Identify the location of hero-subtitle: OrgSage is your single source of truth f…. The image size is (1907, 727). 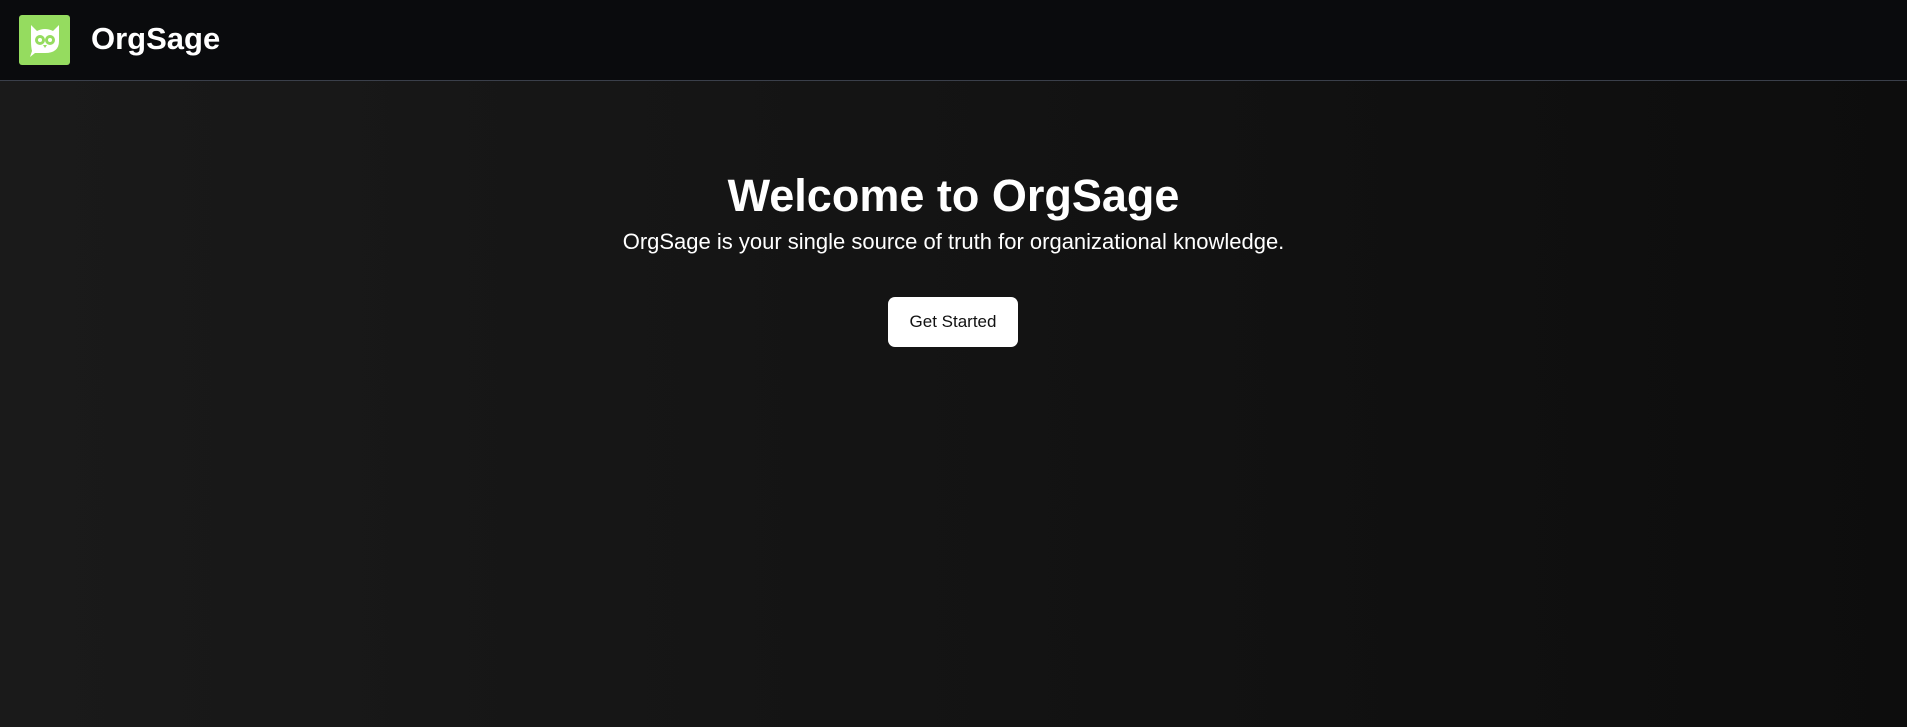
(953, 241).